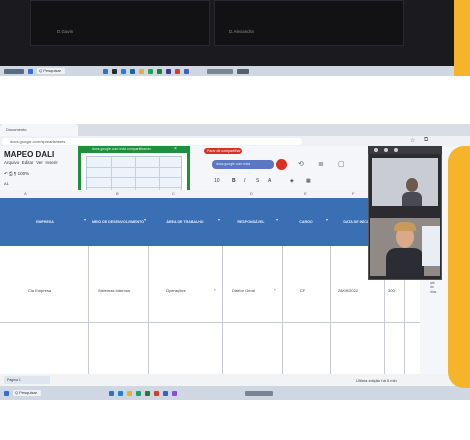  Describe the element at coordinates (292, 181) in the screenshot. I see `fill-color-icon: ◈` at that location.